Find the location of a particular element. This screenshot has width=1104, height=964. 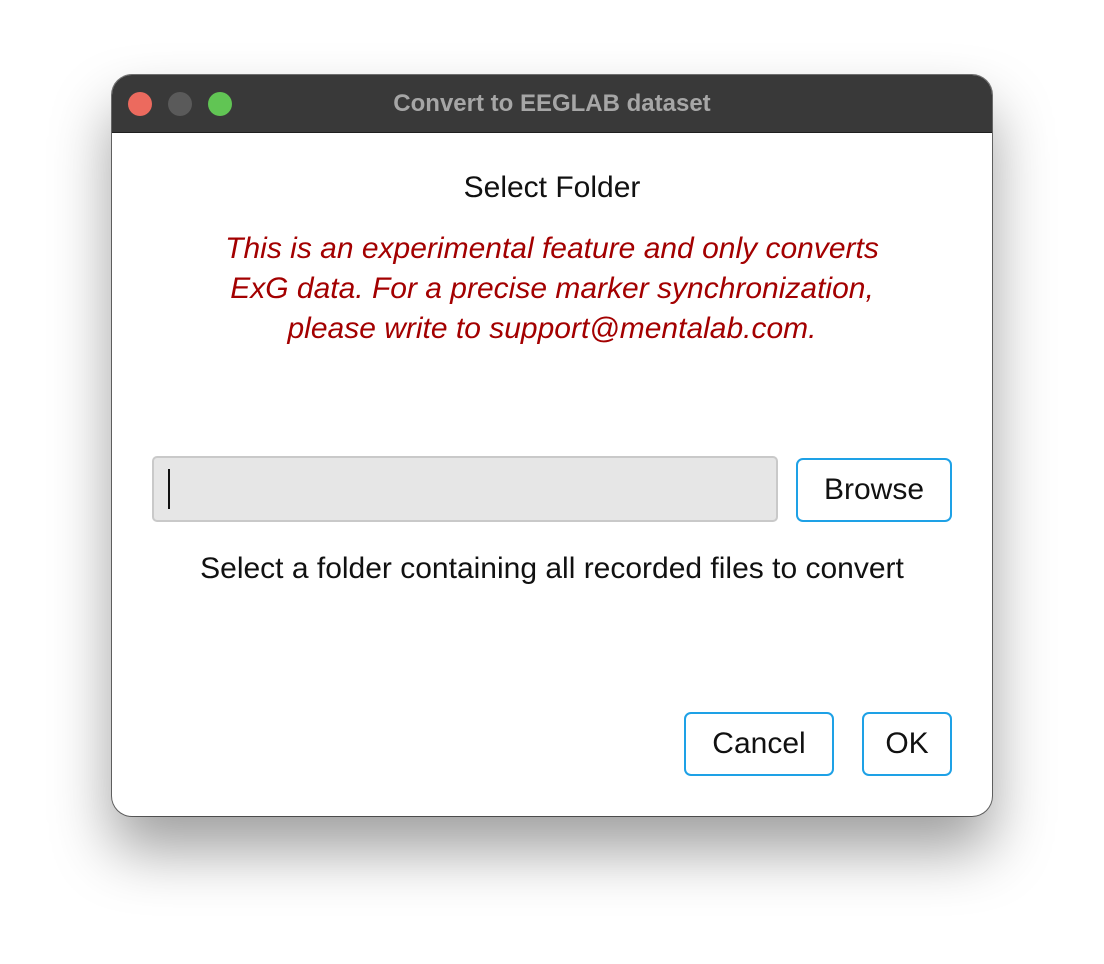

dialog-heading: Select Folder is located at coordinates (552, 187).